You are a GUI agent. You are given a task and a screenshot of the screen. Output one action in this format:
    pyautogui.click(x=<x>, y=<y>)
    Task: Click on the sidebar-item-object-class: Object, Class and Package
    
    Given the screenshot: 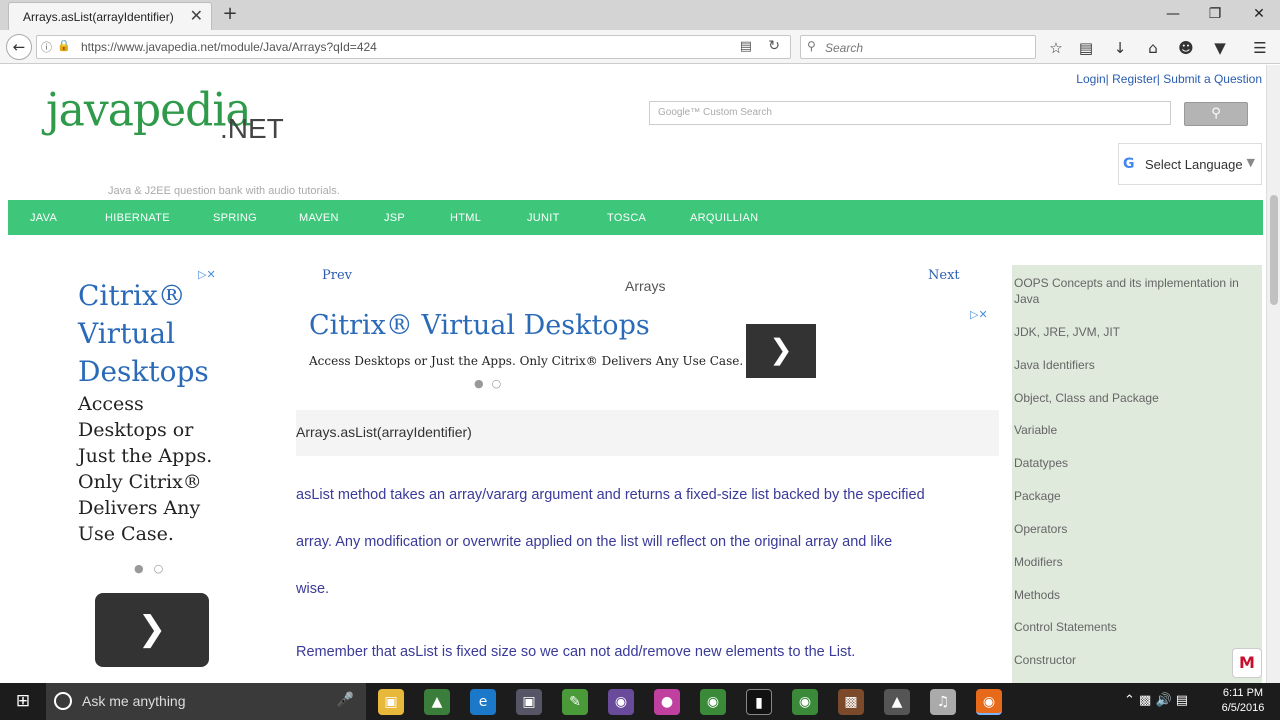 What is the action you would take?
    pyautogui.click(x=1130, y=398)
    